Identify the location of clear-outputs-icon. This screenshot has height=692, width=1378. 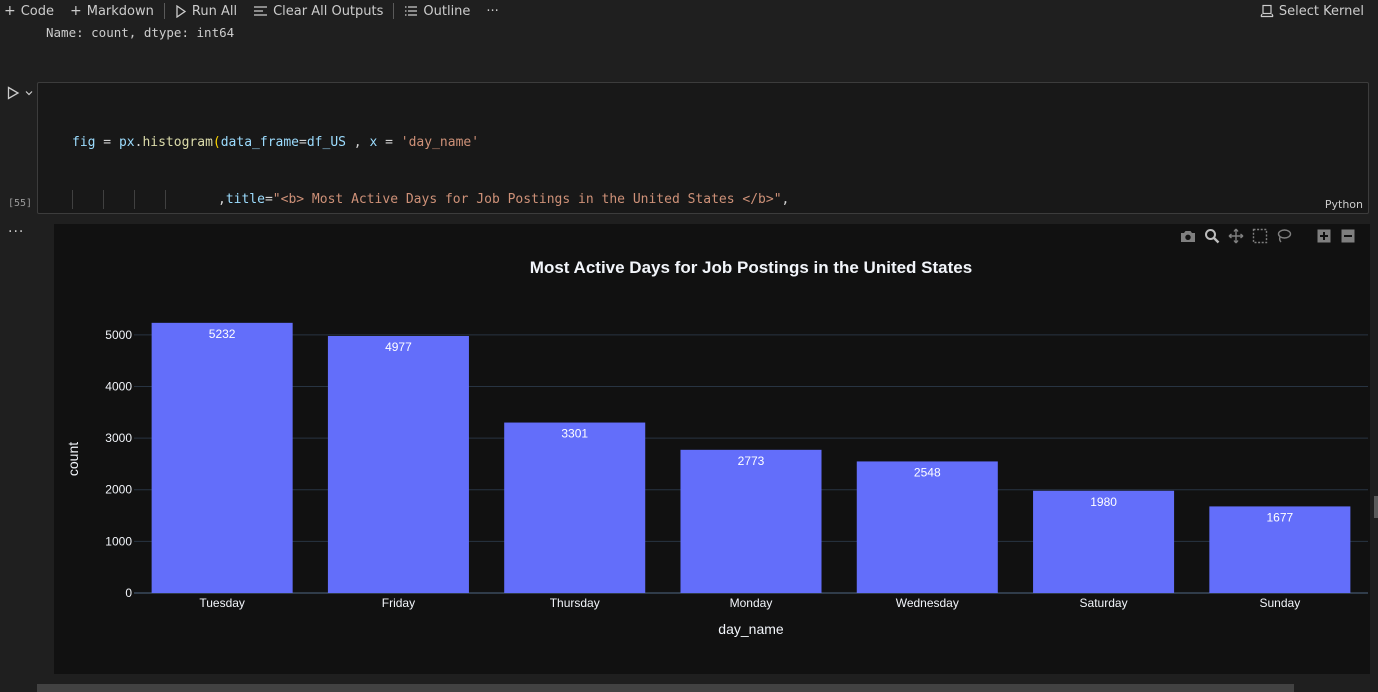
(261, 11).